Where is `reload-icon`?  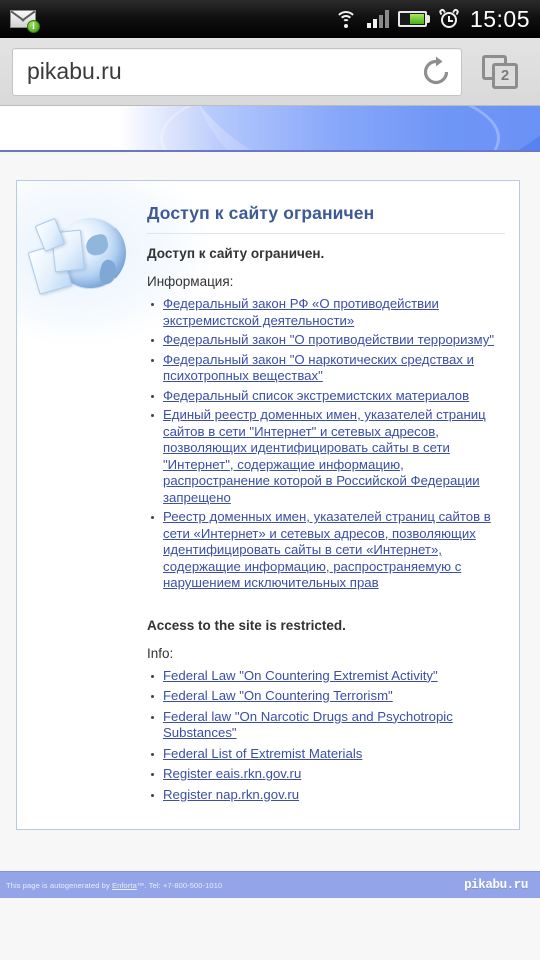
reload-icon is located at coordinates (436, 72).